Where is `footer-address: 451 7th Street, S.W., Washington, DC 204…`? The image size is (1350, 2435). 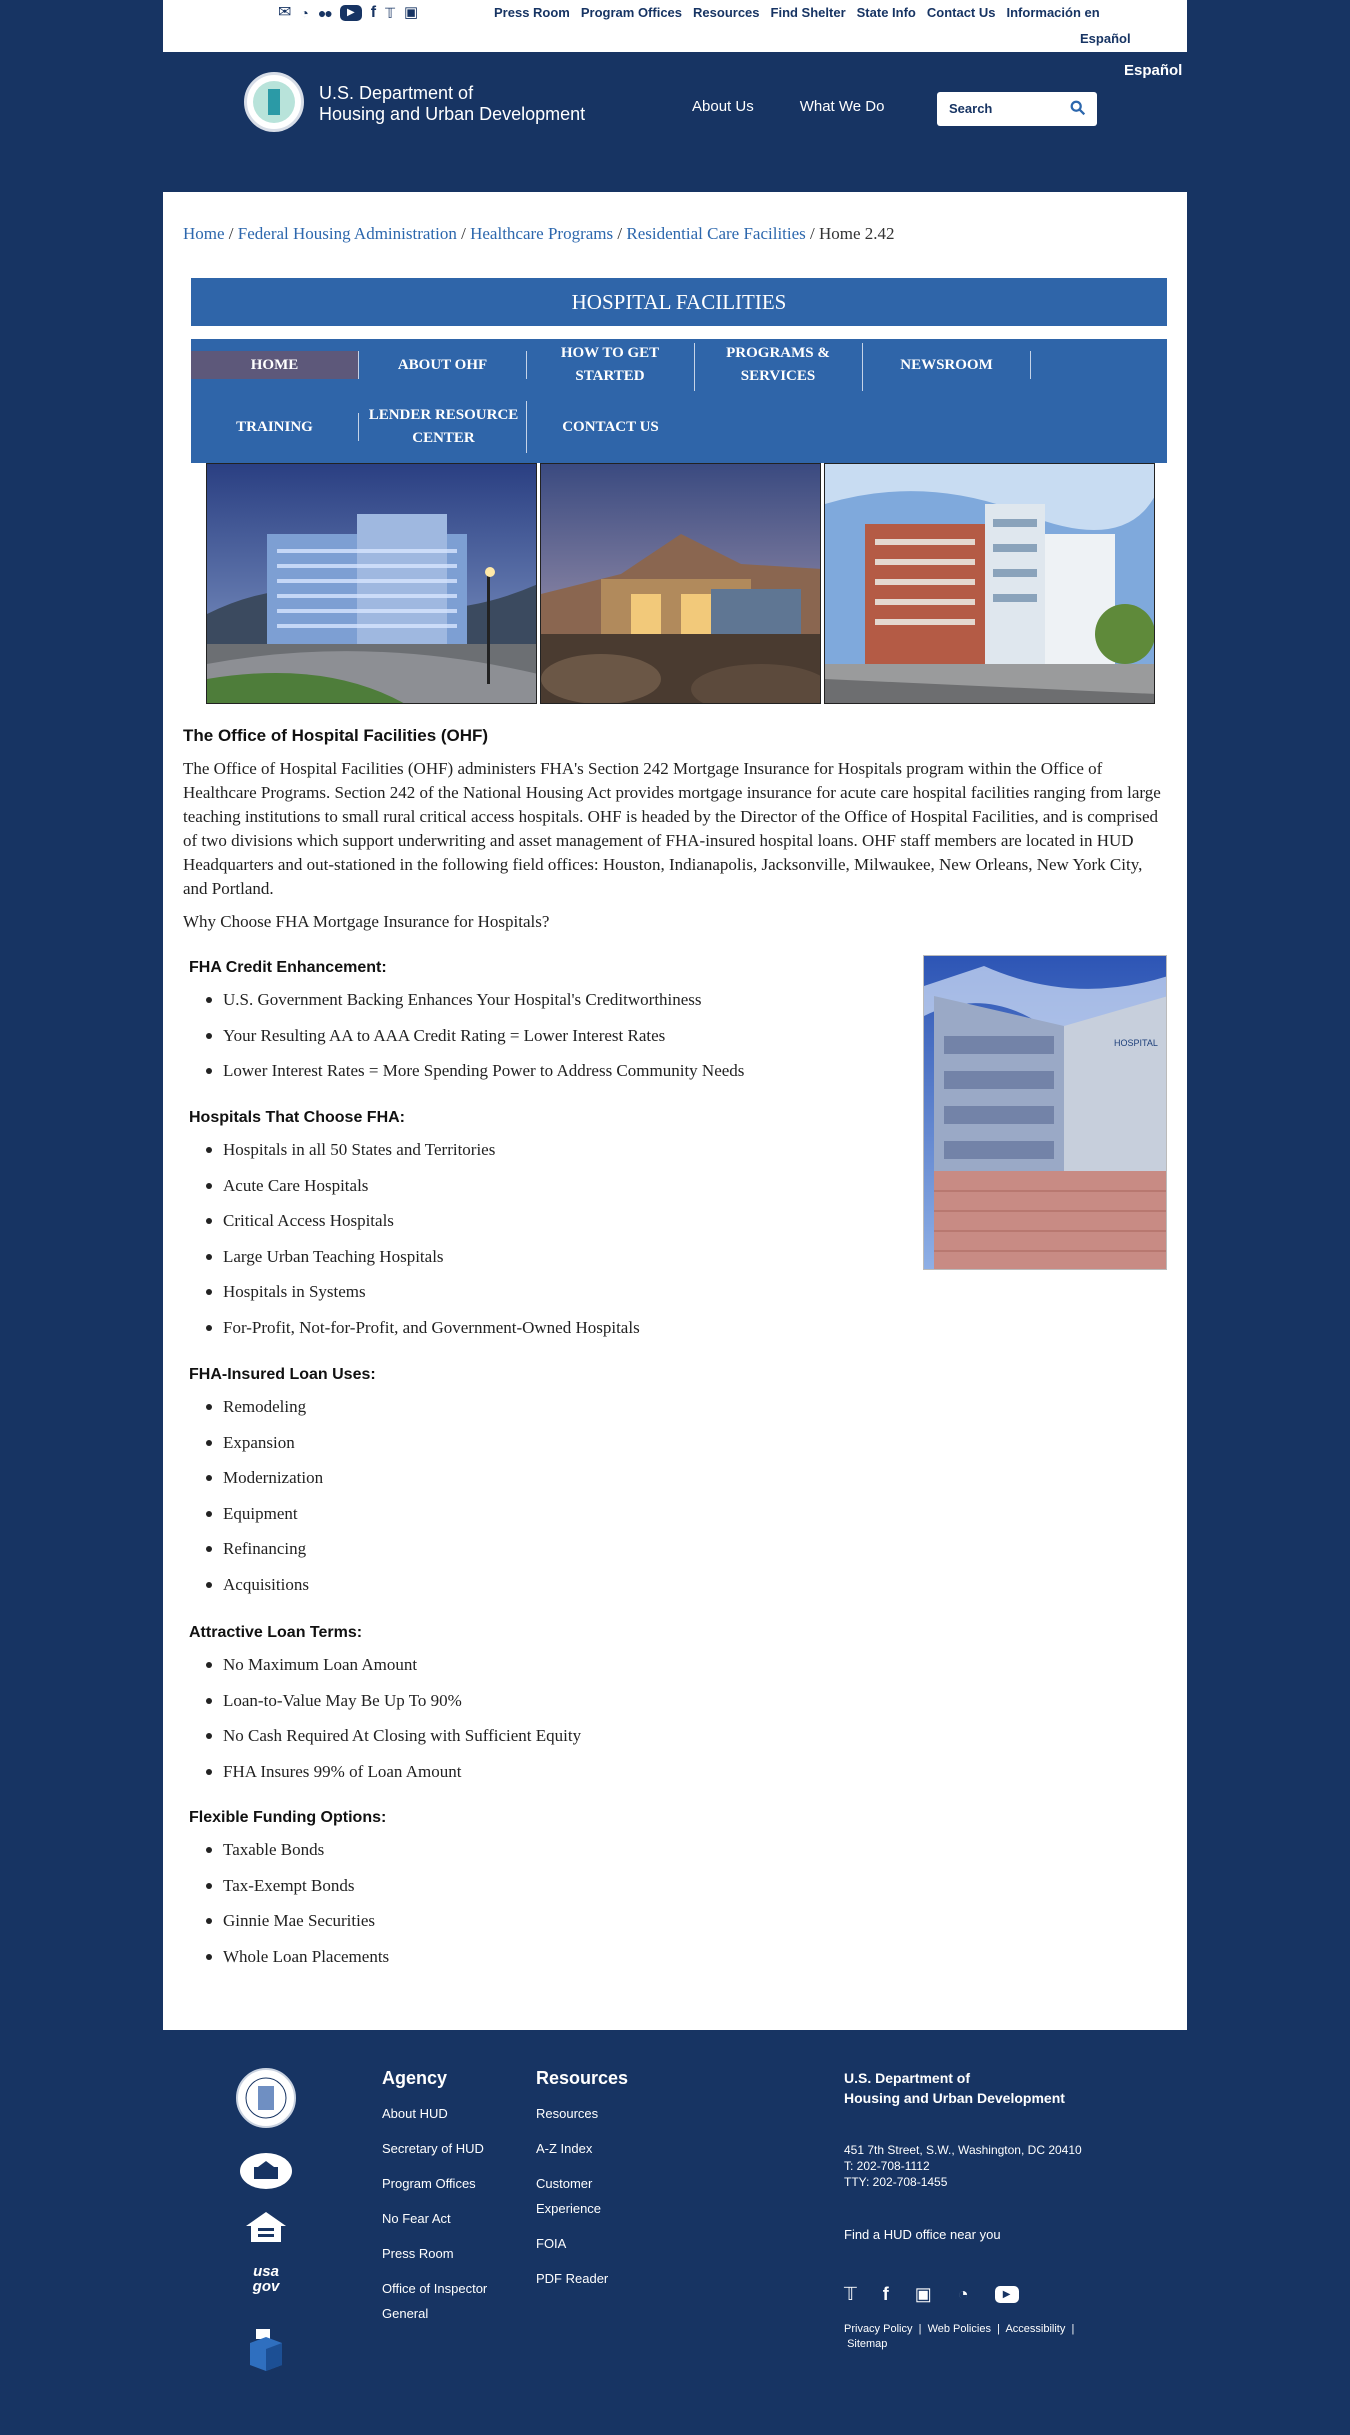 footer-address: 451 7th Street, S.W., Washington, DC 204… is located at coordinates (963, 2166).